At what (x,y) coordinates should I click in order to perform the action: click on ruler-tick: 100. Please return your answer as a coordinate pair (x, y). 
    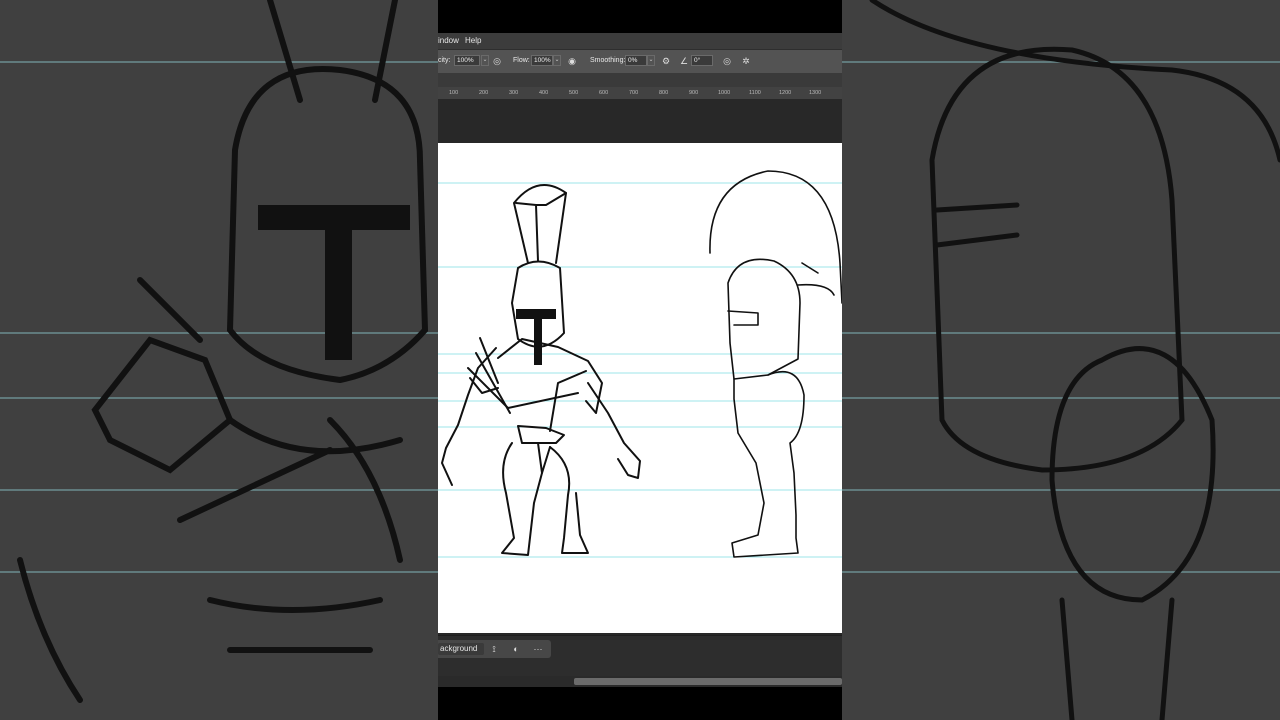
    Looking at the image, I should click on (454, 93).